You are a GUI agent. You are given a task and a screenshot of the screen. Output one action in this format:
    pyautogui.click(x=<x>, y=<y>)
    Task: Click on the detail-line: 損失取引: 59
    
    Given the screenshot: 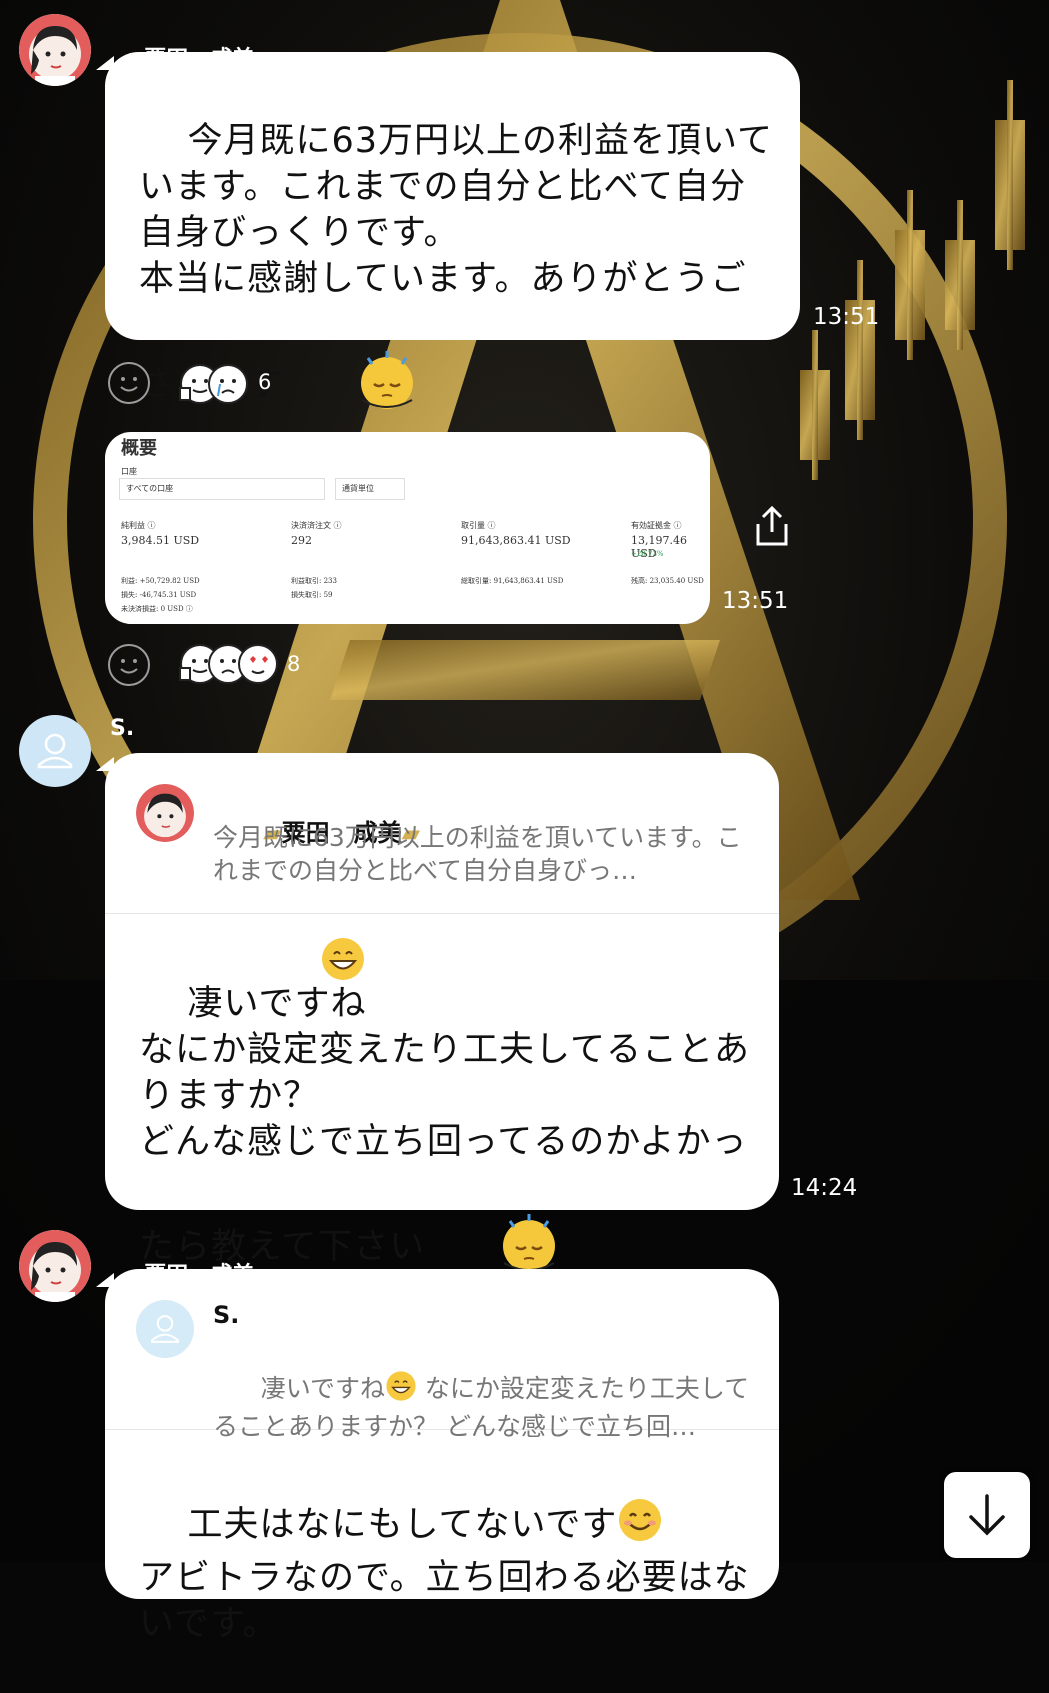 What is the action you would take?
    pyautogui.click(x=312, y=595)
    